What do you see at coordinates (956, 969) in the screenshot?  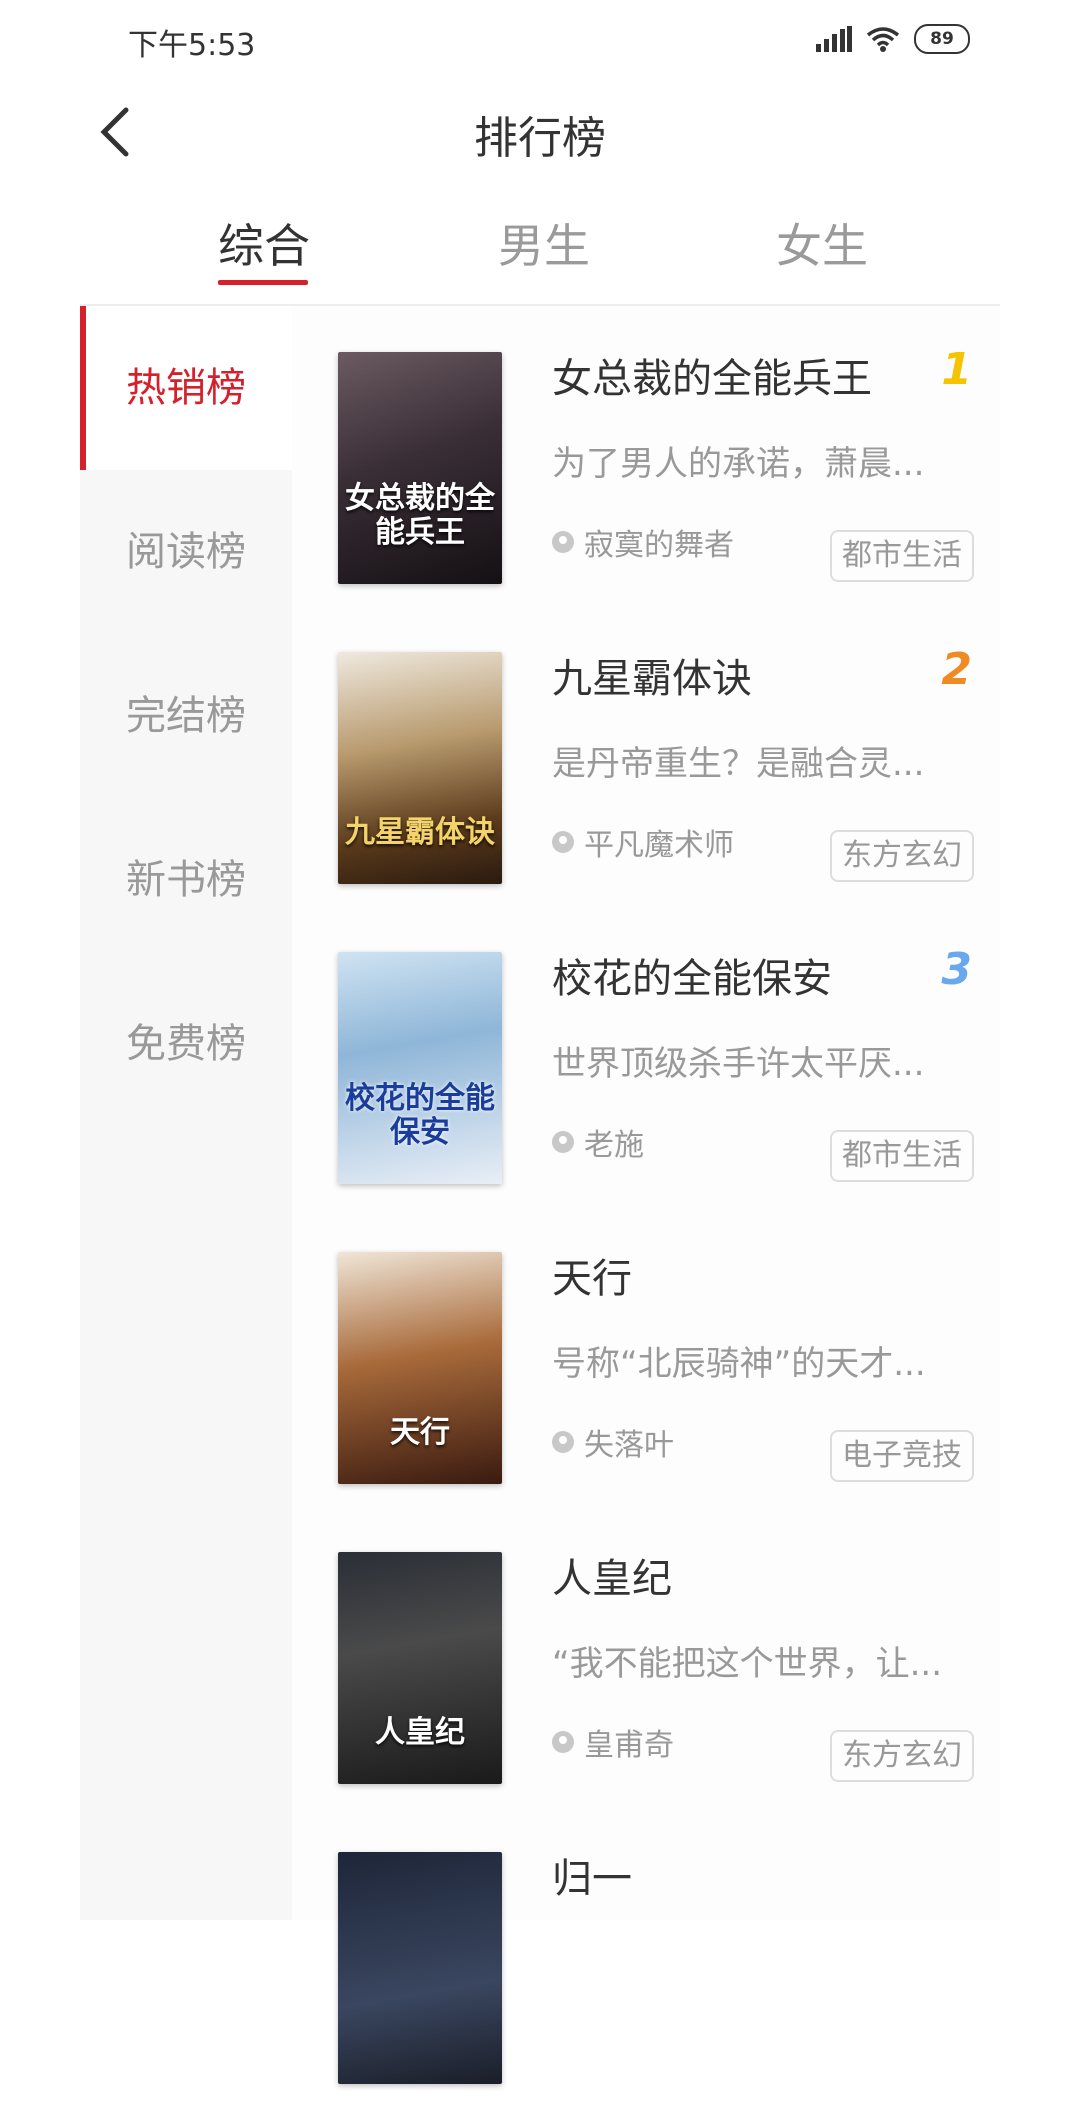 I see `rank-badge: 3` at bounding box center [956, 969].